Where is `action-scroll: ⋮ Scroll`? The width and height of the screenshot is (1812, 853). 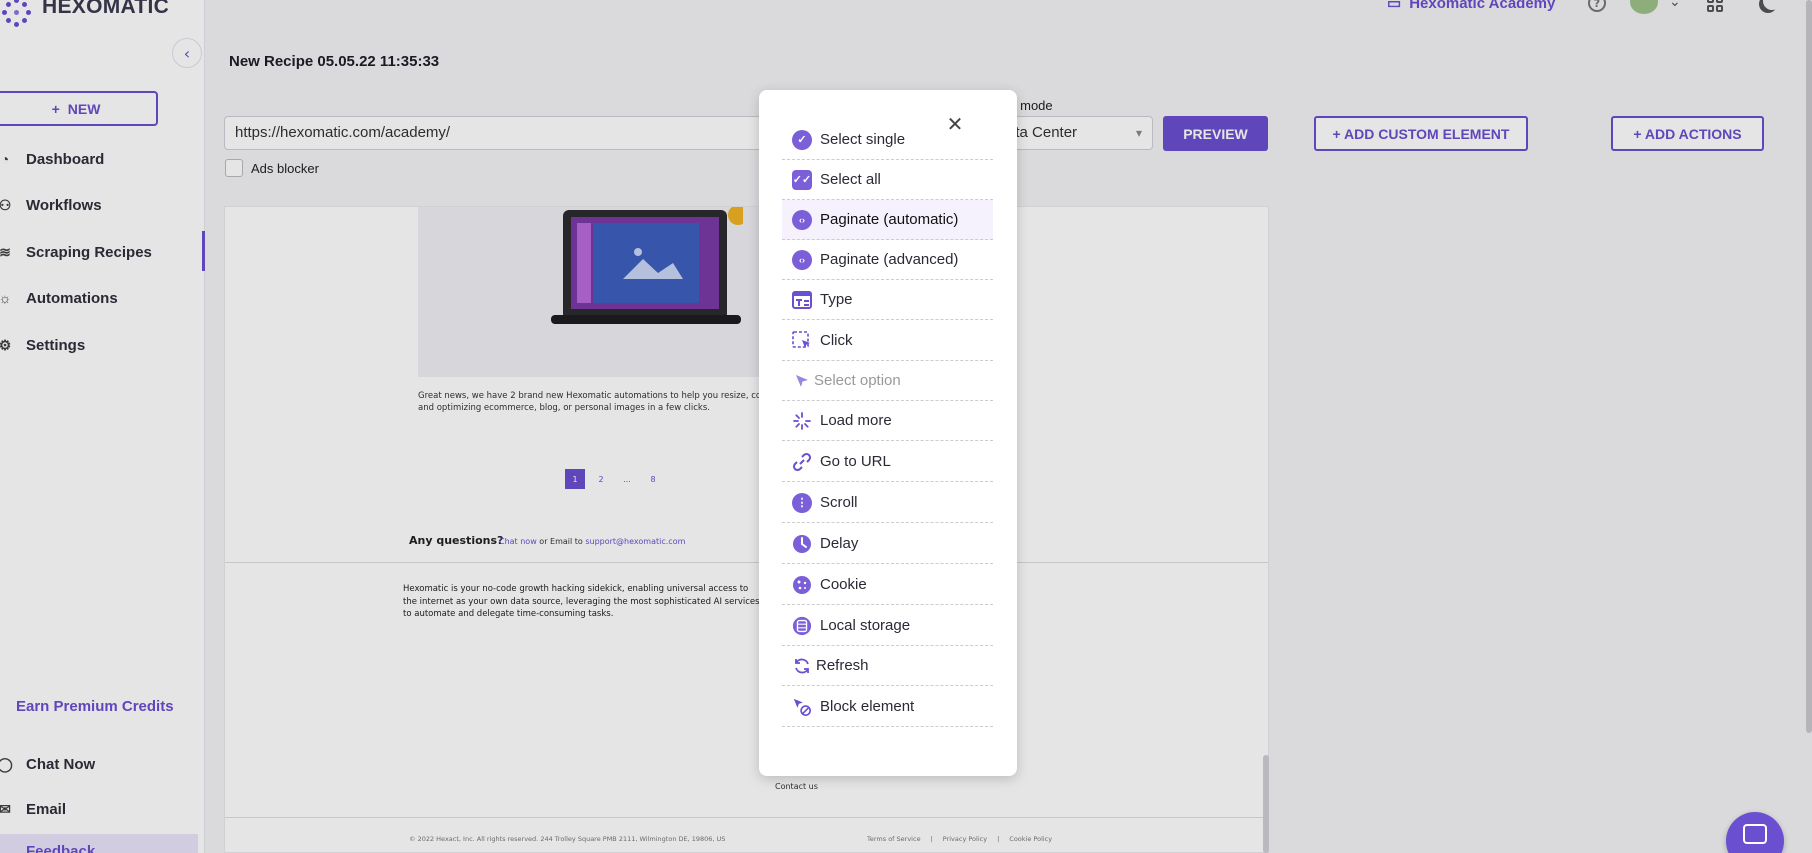 action-scroll: ⋮ Scroll is located at coordinates (887, 503).